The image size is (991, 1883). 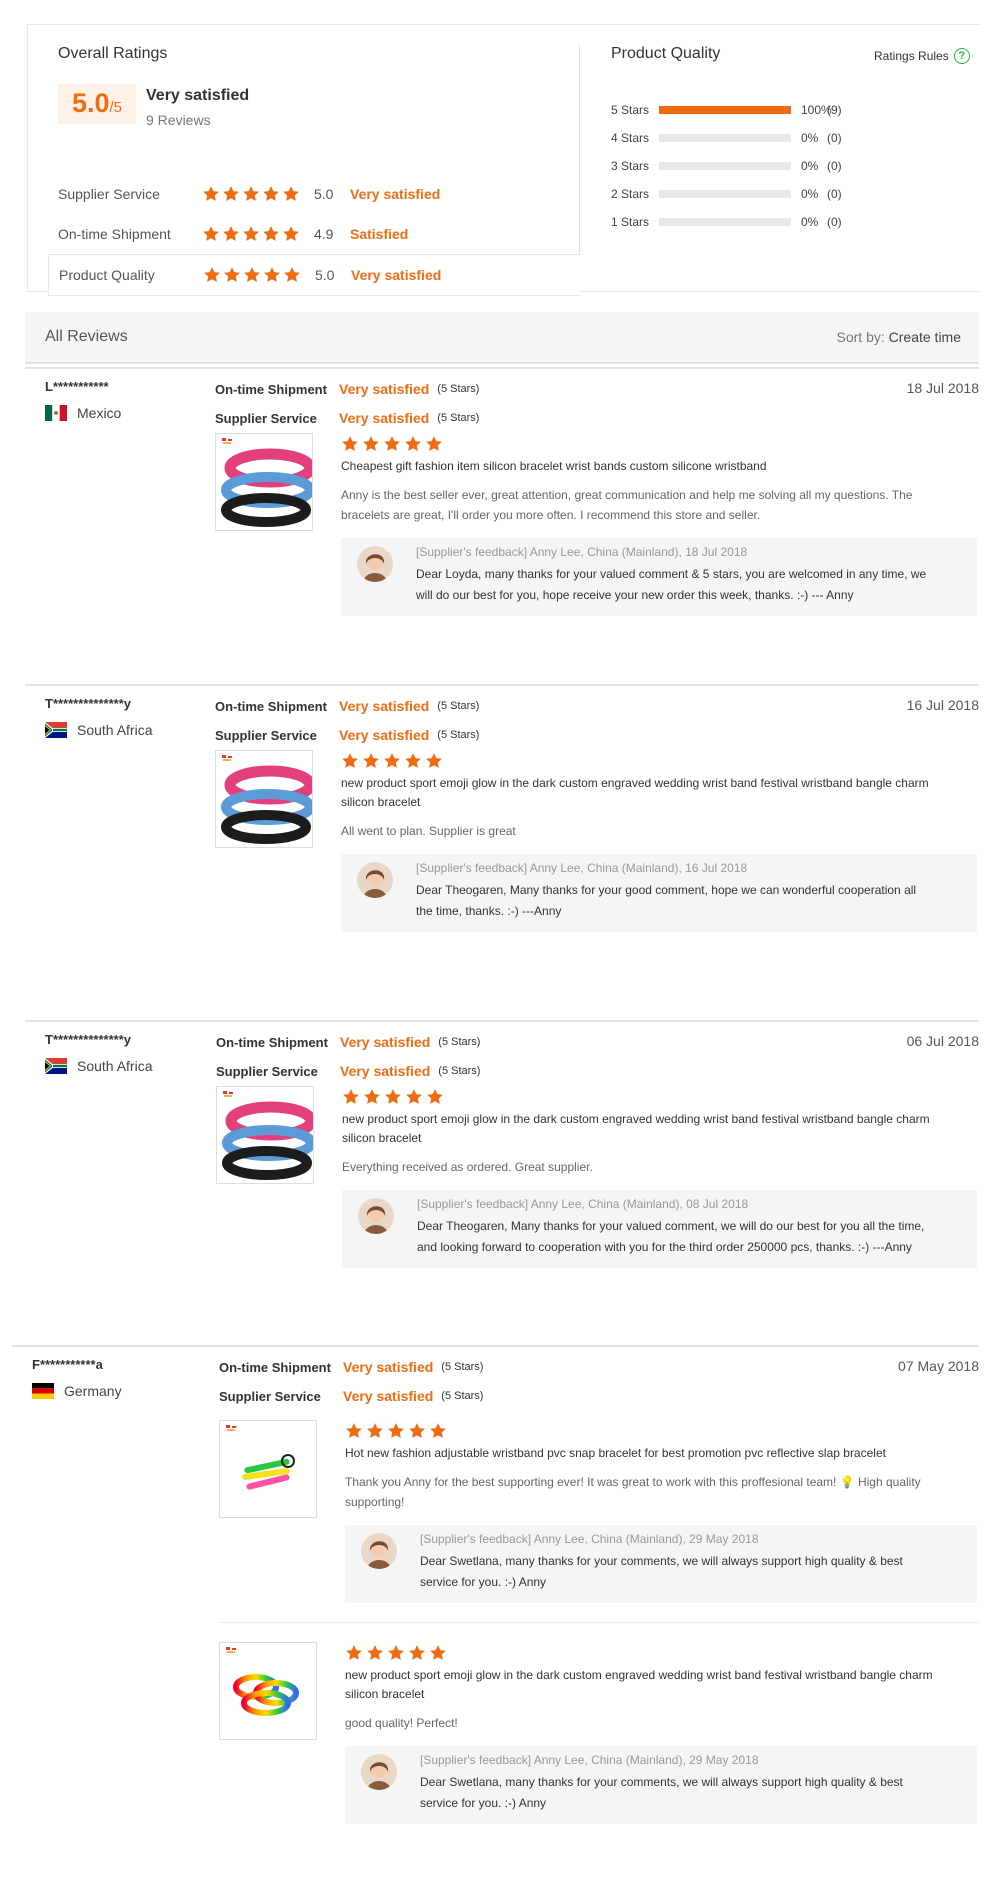 What do you see at coordinates (178, 120) in the screenshot?
I see `review-count: 9 Reviews` at bounding box center [178, 120].